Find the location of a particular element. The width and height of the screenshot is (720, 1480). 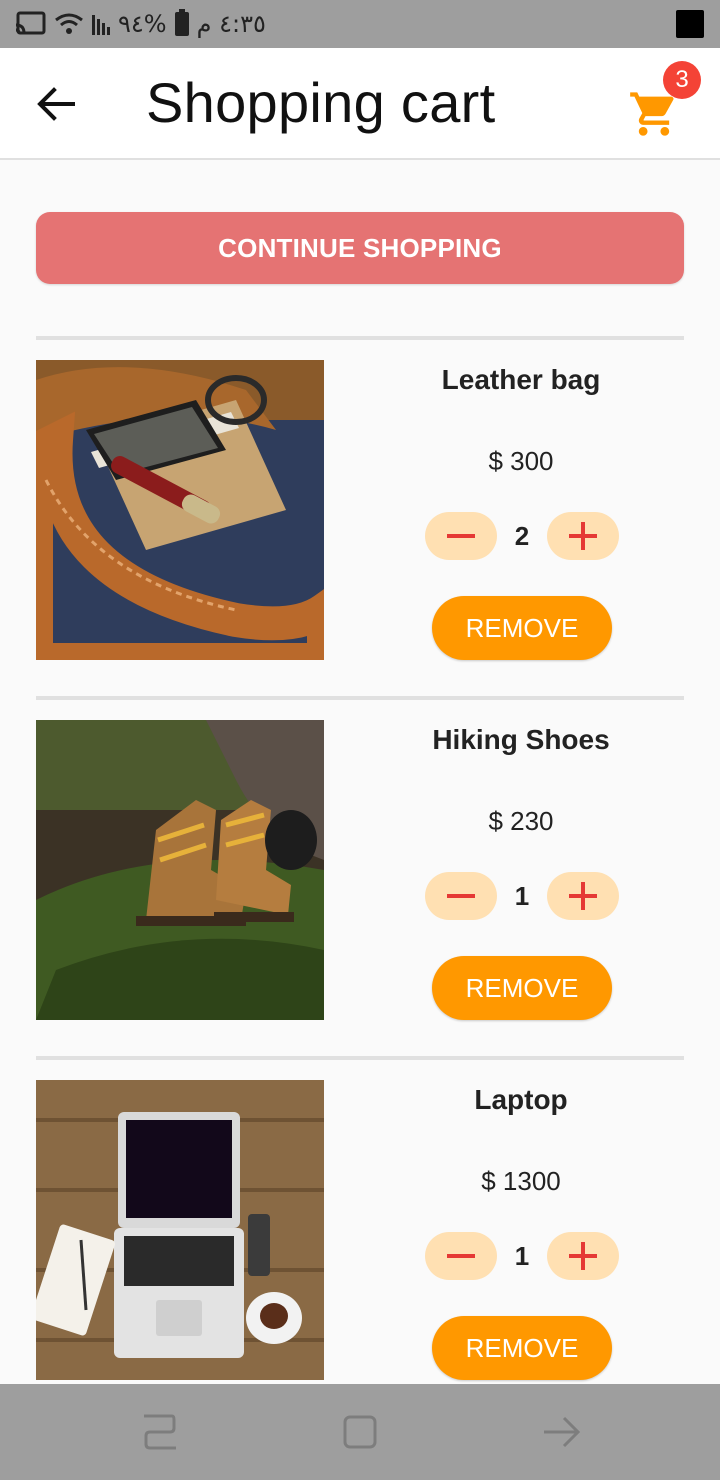

status-bar: ٤:٣٥ م %٩٤ is located at coordinates (360, 24).